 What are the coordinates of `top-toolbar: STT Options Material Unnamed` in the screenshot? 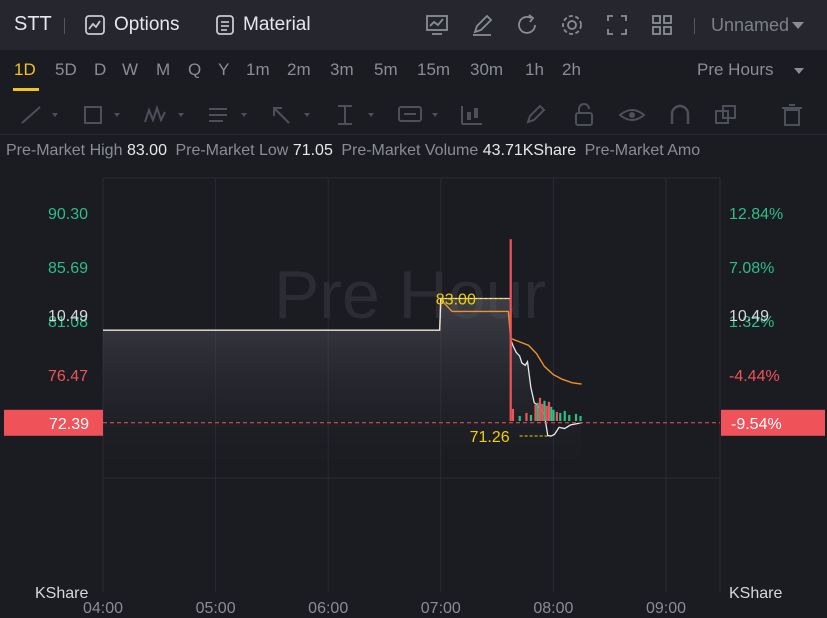 It's located at (413, 25).